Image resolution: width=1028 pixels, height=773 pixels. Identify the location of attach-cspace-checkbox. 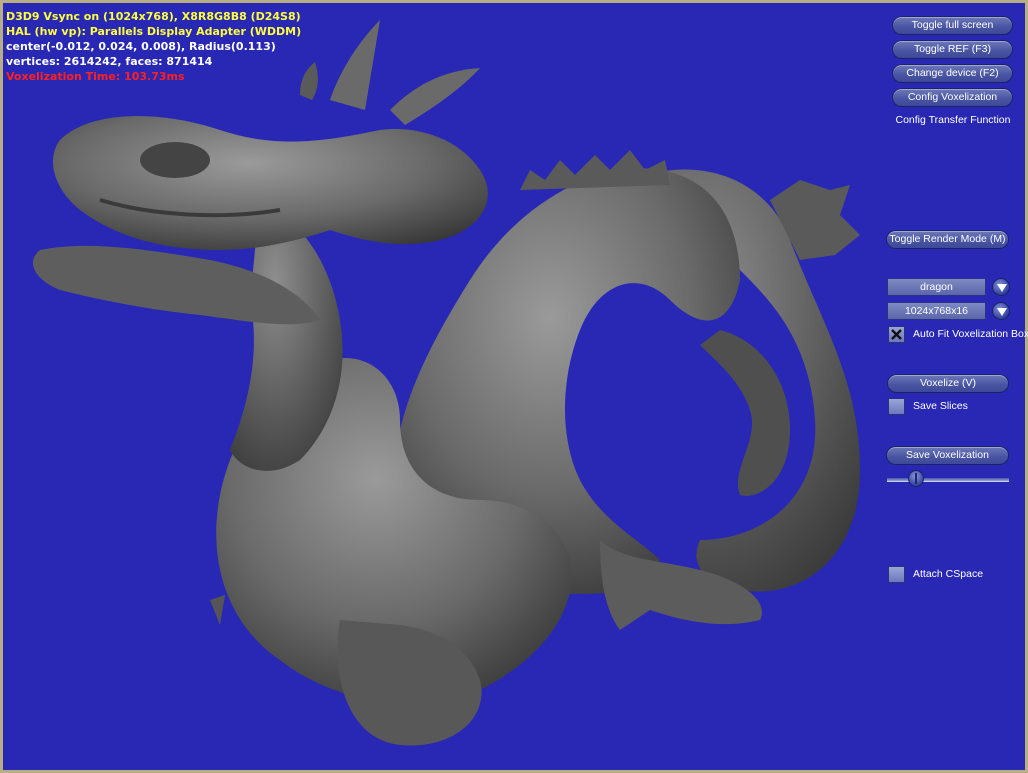
(896, 574).